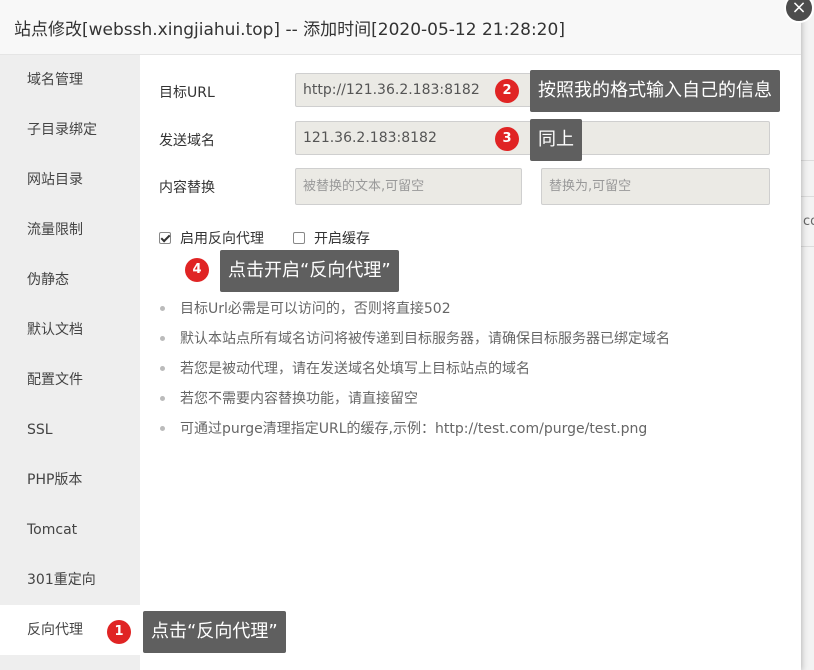  Describe the element at coordinates (70, 480) in the screenshot. I see `sidebar-item-php: PHP版本` at that location.